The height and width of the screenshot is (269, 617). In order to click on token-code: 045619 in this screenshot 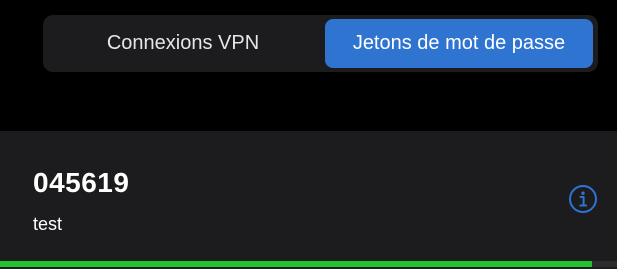, I will do `click(81, 182)`.